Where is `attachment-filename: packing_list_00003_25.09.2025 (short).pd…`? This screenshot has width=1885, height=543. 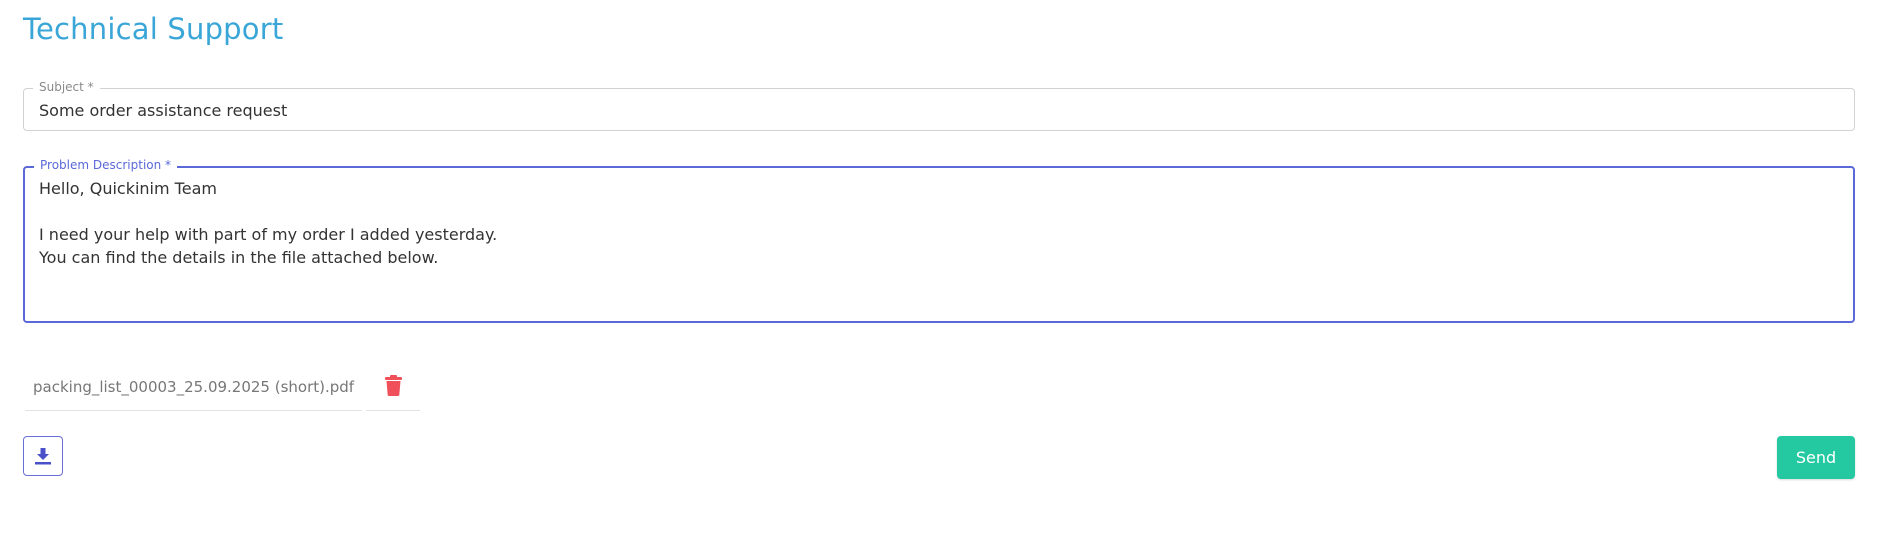 attachment-filename: packing_list_00003_25.09.2025 (short).pd… is located at coordinates (194, 390).